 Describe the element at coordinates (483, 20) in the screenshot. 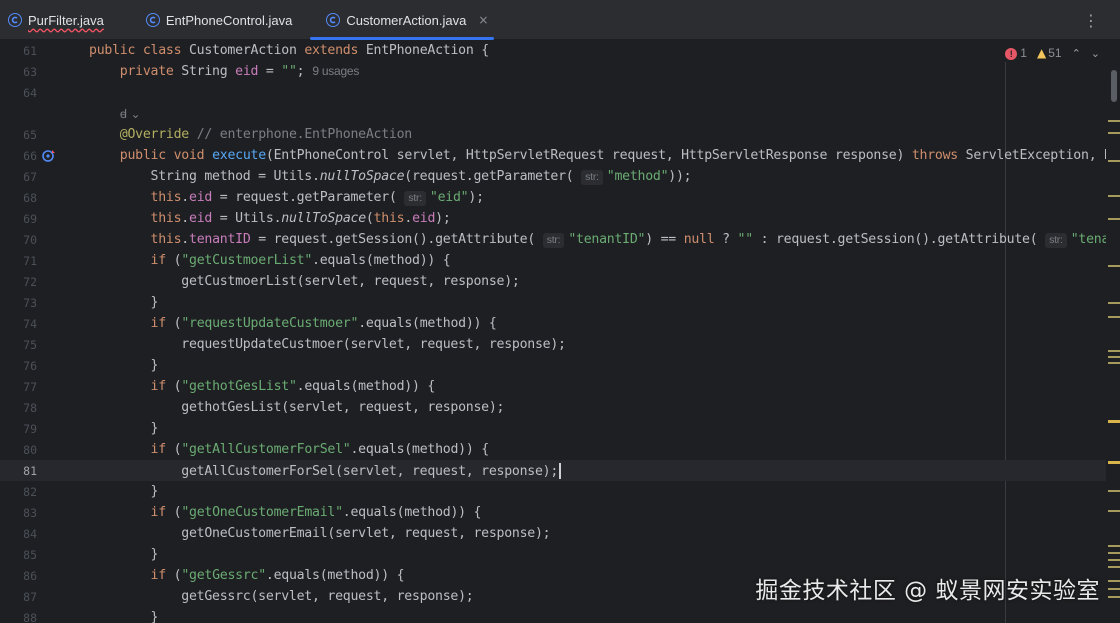

I see `close-icon: ×` at that location.